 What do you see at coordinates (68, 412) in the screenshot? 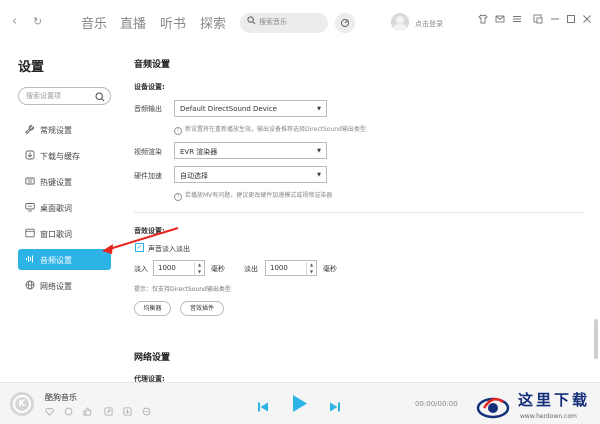
I see `comment-icon` at bounding box center [68, 412].